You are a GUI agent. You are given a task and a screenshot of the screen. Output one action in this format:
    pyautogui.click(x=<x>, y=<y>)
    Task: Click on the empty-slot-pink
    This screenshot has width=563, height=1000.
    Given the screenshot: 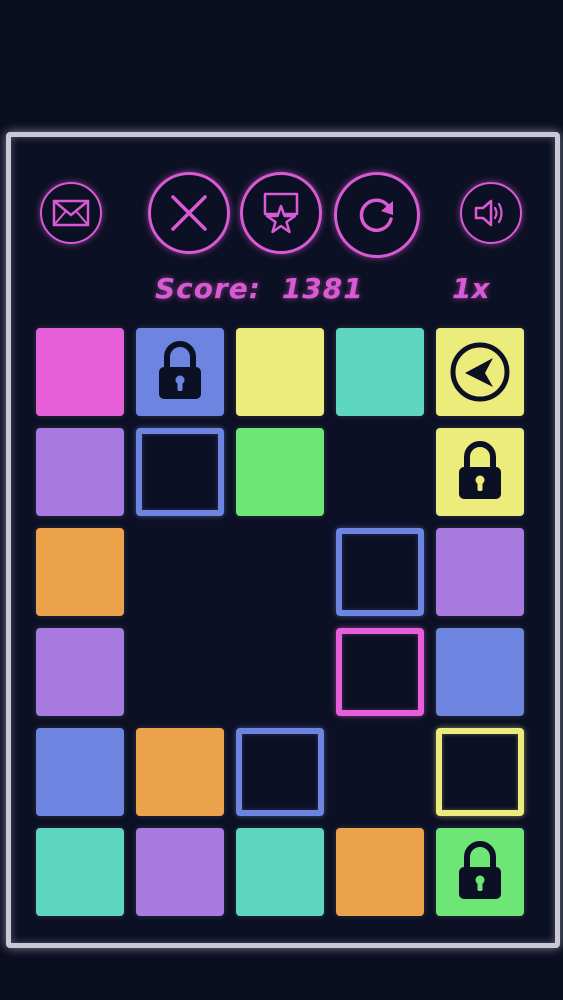 What is the action you would take?
    pyautogui.click(x=380, y=672)
    